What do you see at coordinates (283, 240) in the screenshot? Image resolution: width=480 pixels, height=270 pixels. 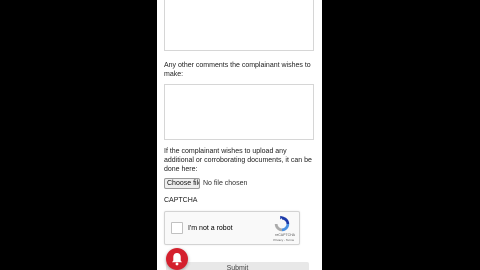 I see `recaptcha-terms-link: Privacy - Terms` at bounding box center [283, 240].